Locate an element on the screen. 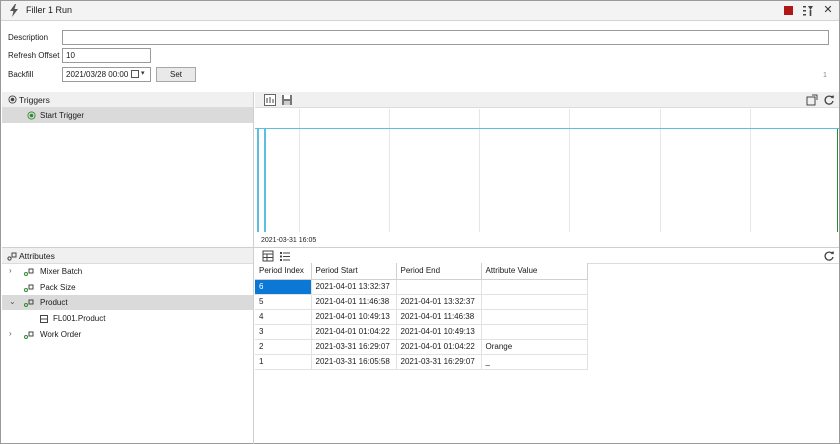 The width and height of the screenshot is (840, 444). chevron-down-icon: ▾ is located at coordinates (144, 74).